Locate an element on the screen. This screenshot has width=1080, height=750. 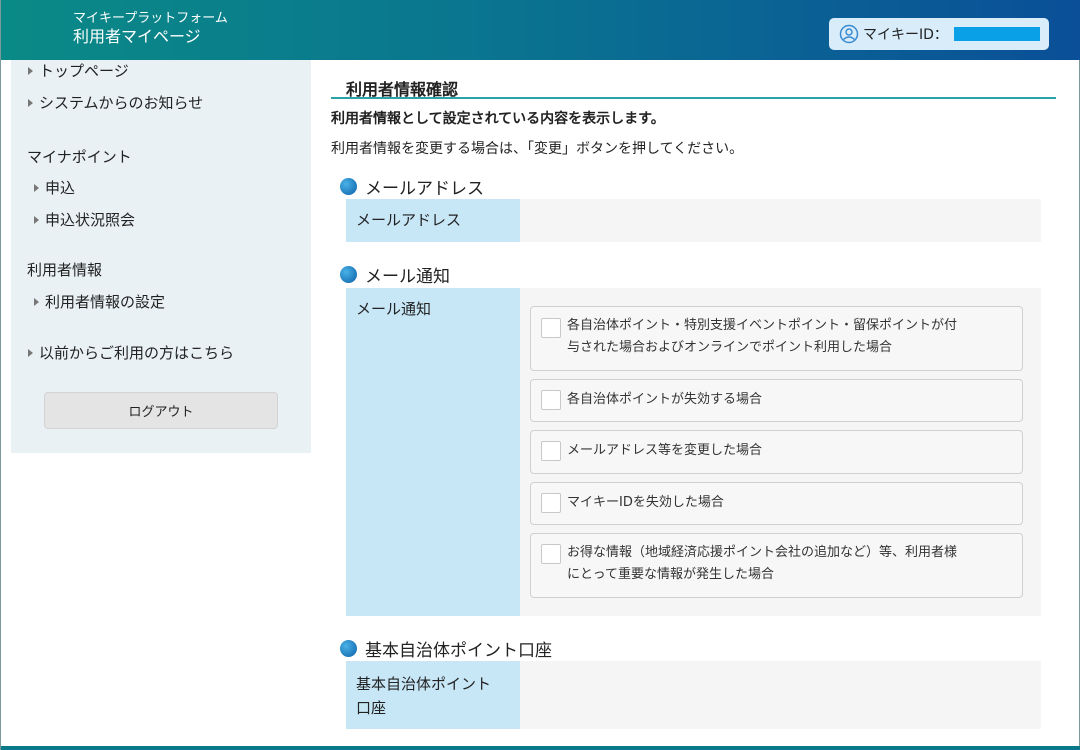
sidebar-item-notices: システムからのお知らせ is located at coordinates (115, 102).